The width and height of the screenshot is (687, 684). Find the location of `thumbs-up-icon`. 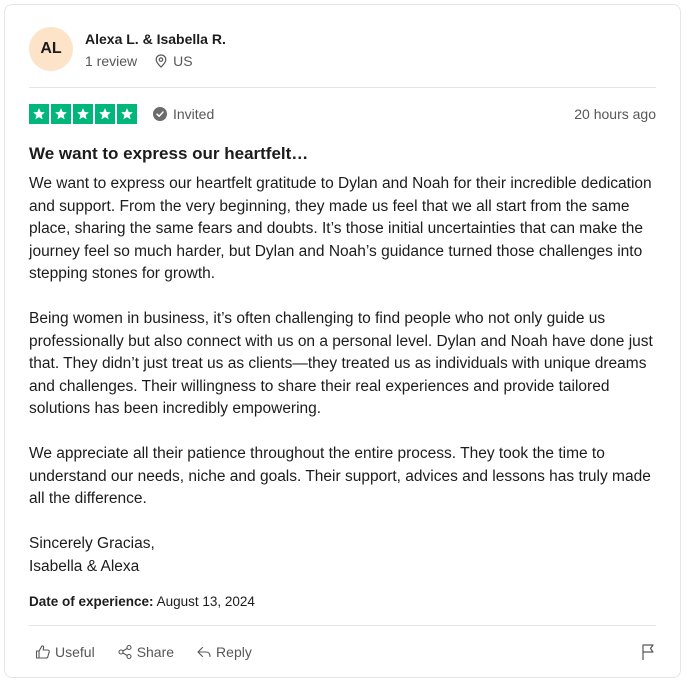

thumbs-up-icon is located at coordinates (42, 652).